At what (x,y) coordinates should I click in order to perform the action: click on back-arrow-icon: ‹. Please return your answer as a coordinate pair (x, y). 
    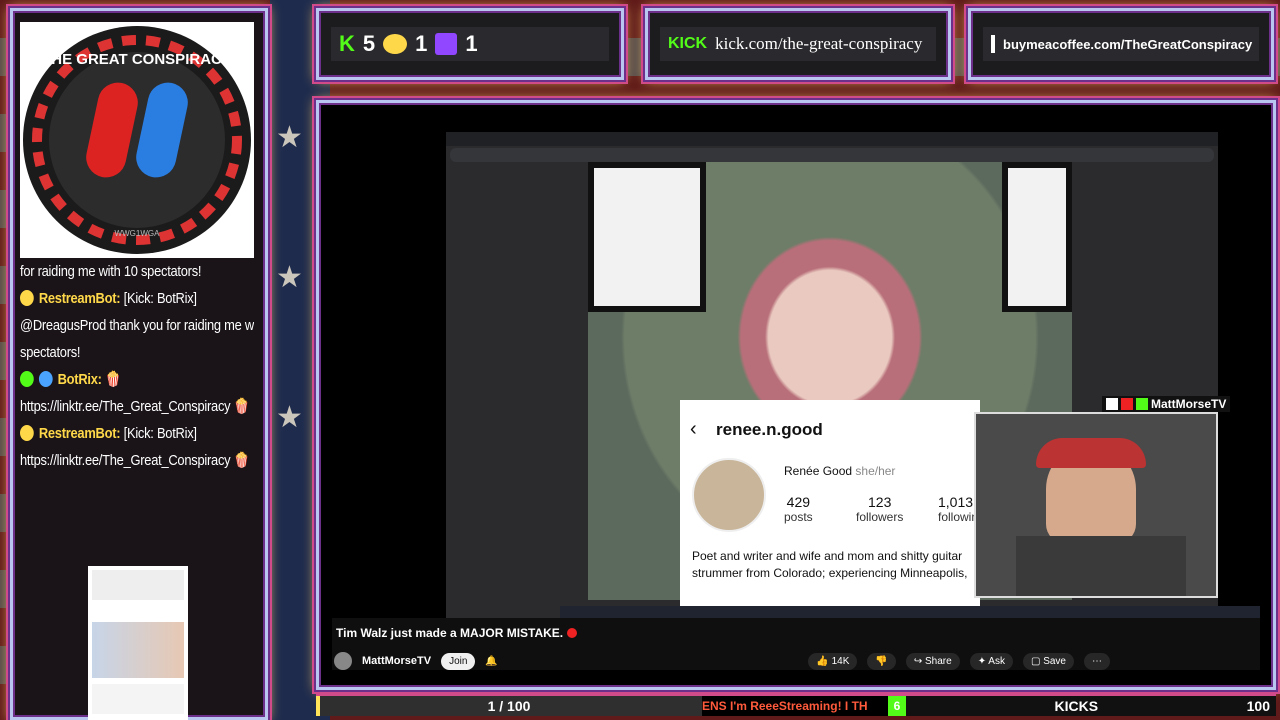
    Looking at the image, I should click on (693, 429).